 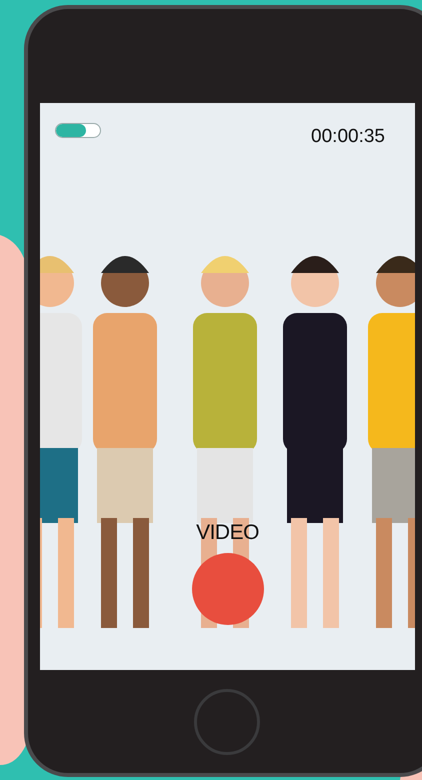 I want to click on mode-label: VIDEO, so click(x=227, y=533).